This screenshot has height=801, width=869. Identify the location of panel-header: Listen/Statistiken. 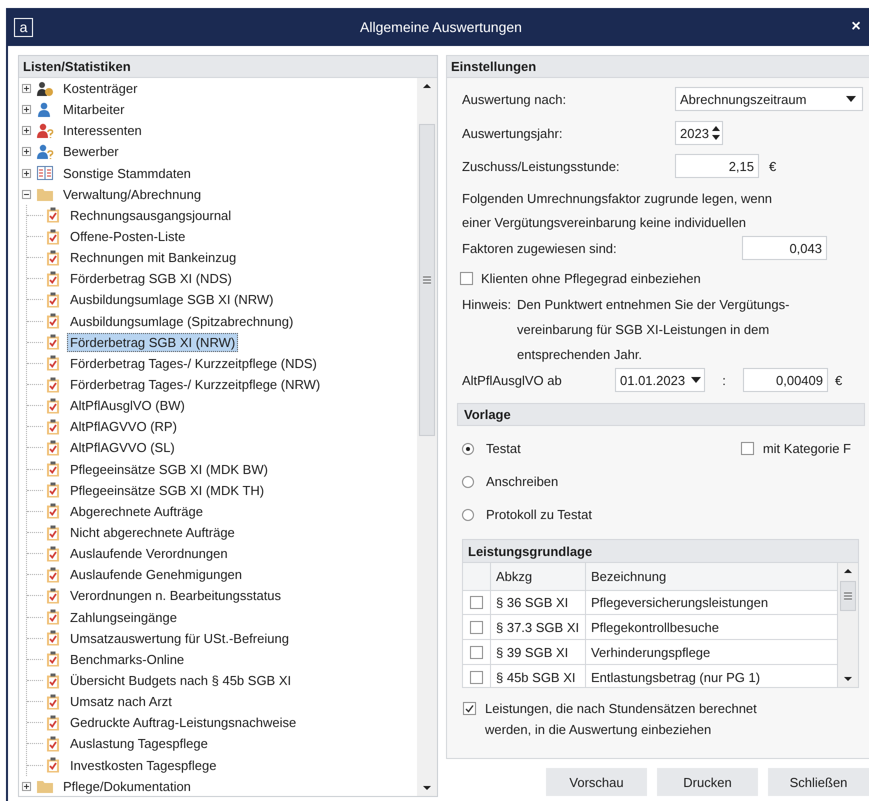
(228, 67).